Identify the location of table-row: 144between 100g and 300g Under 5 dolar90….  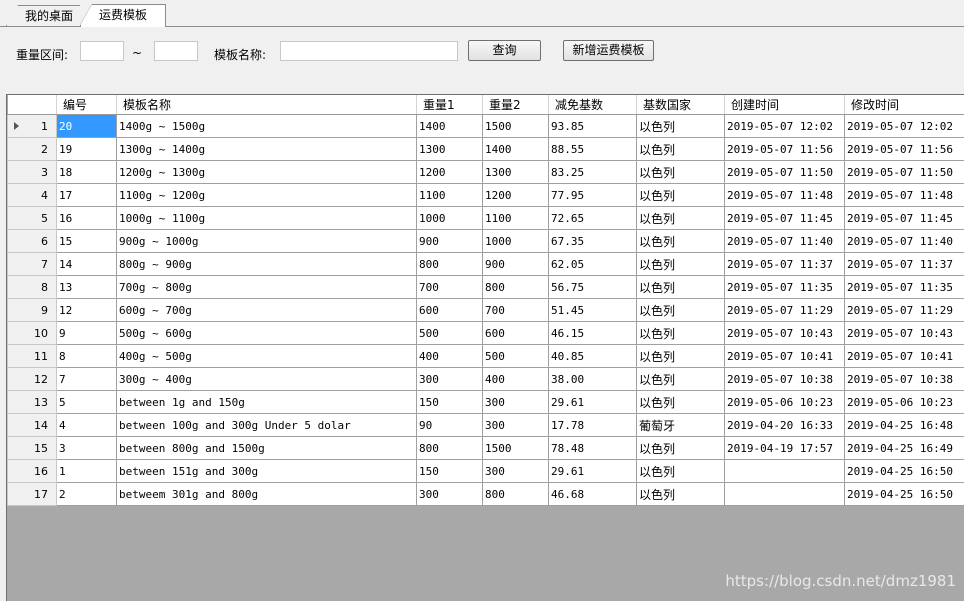
(486, 425).